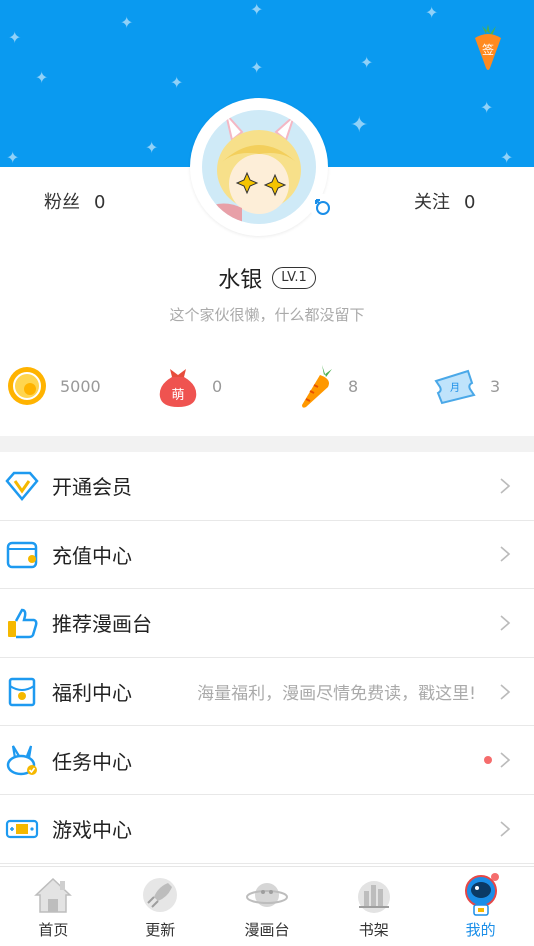 The image size is (534, 946). Describe the element at coordinates (92, 693) in the screenshot. I see `menu-item-label: 福利中心` at that location.